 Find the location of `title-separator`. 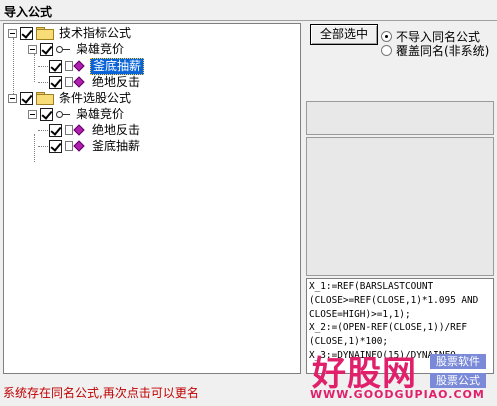

title-separator is located at coordinates (248, 20).